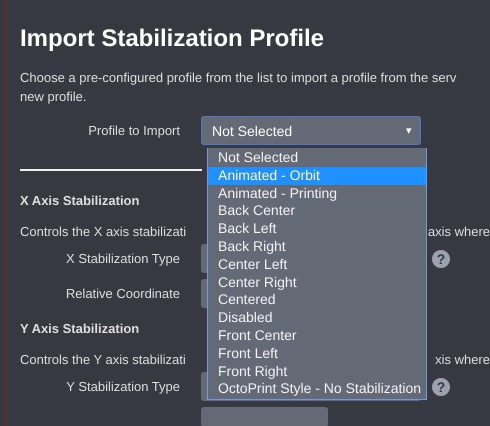  I want to click on section-title: Y Axis Stabilization, so click(80, 329).